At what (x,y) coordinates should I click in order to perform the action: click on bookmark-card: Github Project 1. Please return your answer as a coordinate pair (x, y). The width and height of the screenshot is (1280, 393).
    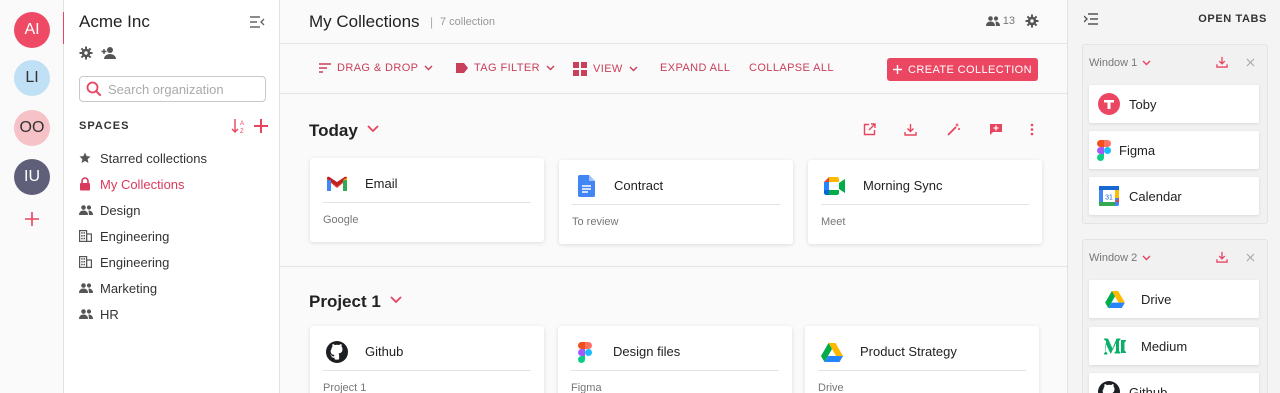
    Looking at the image, I should click on (427, 359).